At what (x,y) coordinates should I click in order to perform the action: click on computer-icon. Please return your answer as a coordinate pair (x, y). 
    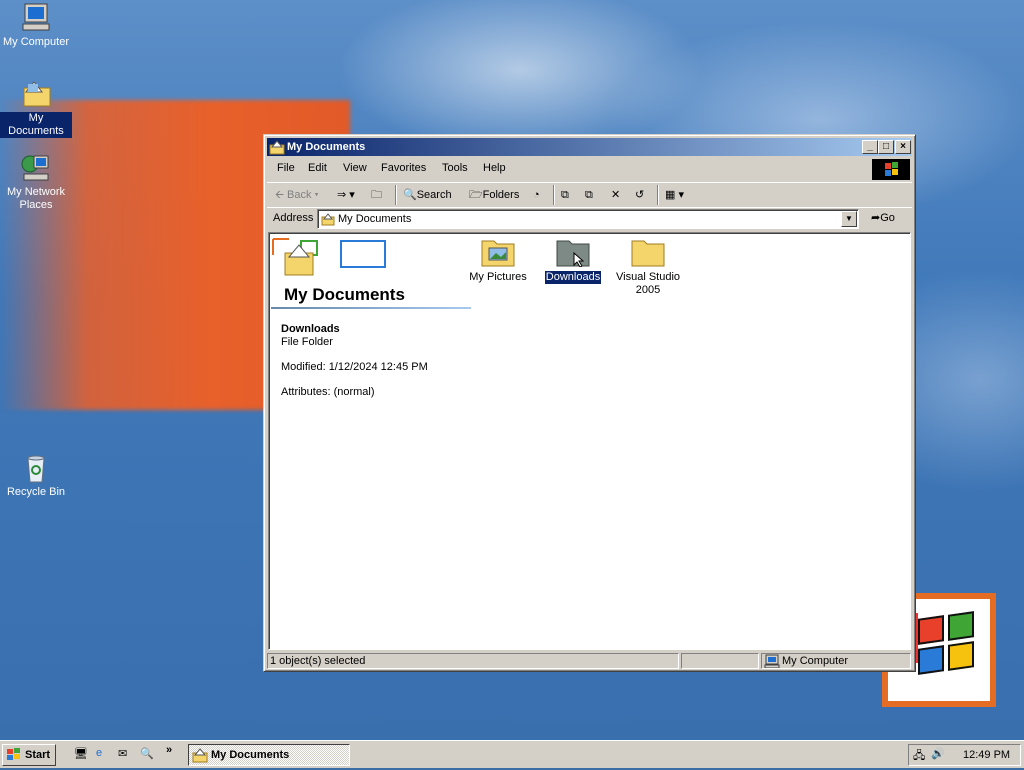
    Looking at the image, I should click on (772, 663).